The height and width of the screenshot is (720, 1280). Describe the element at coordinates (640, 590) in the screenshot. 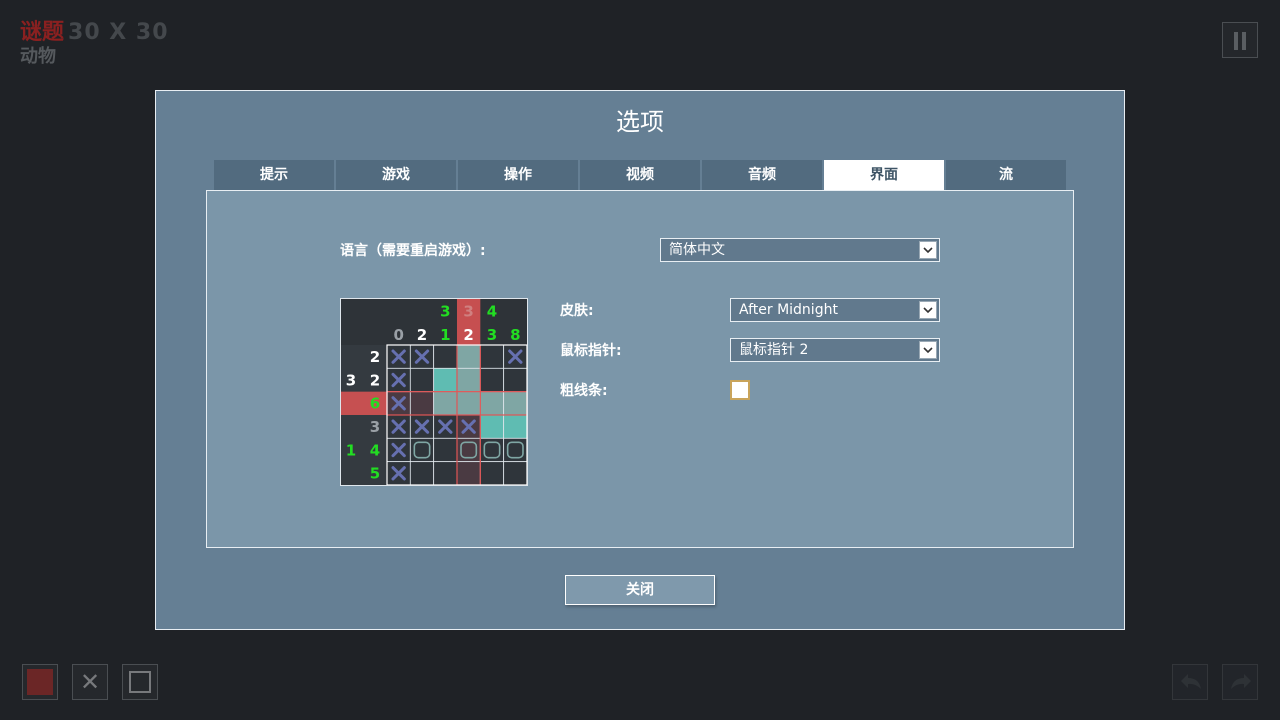

I see `close-button: 关闭` at that location.